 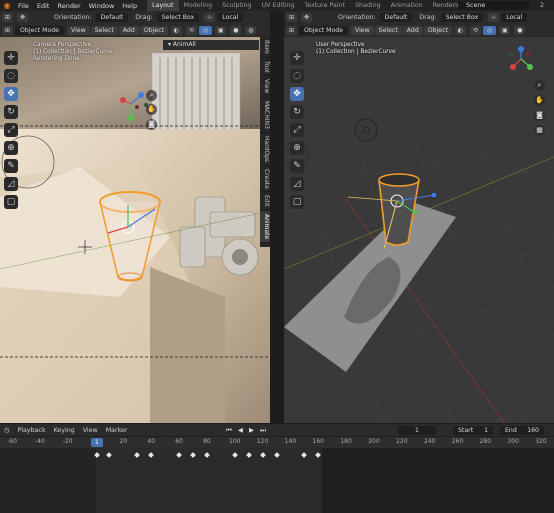 I want to click on menu-render: Render, so click(x=68, y=6).